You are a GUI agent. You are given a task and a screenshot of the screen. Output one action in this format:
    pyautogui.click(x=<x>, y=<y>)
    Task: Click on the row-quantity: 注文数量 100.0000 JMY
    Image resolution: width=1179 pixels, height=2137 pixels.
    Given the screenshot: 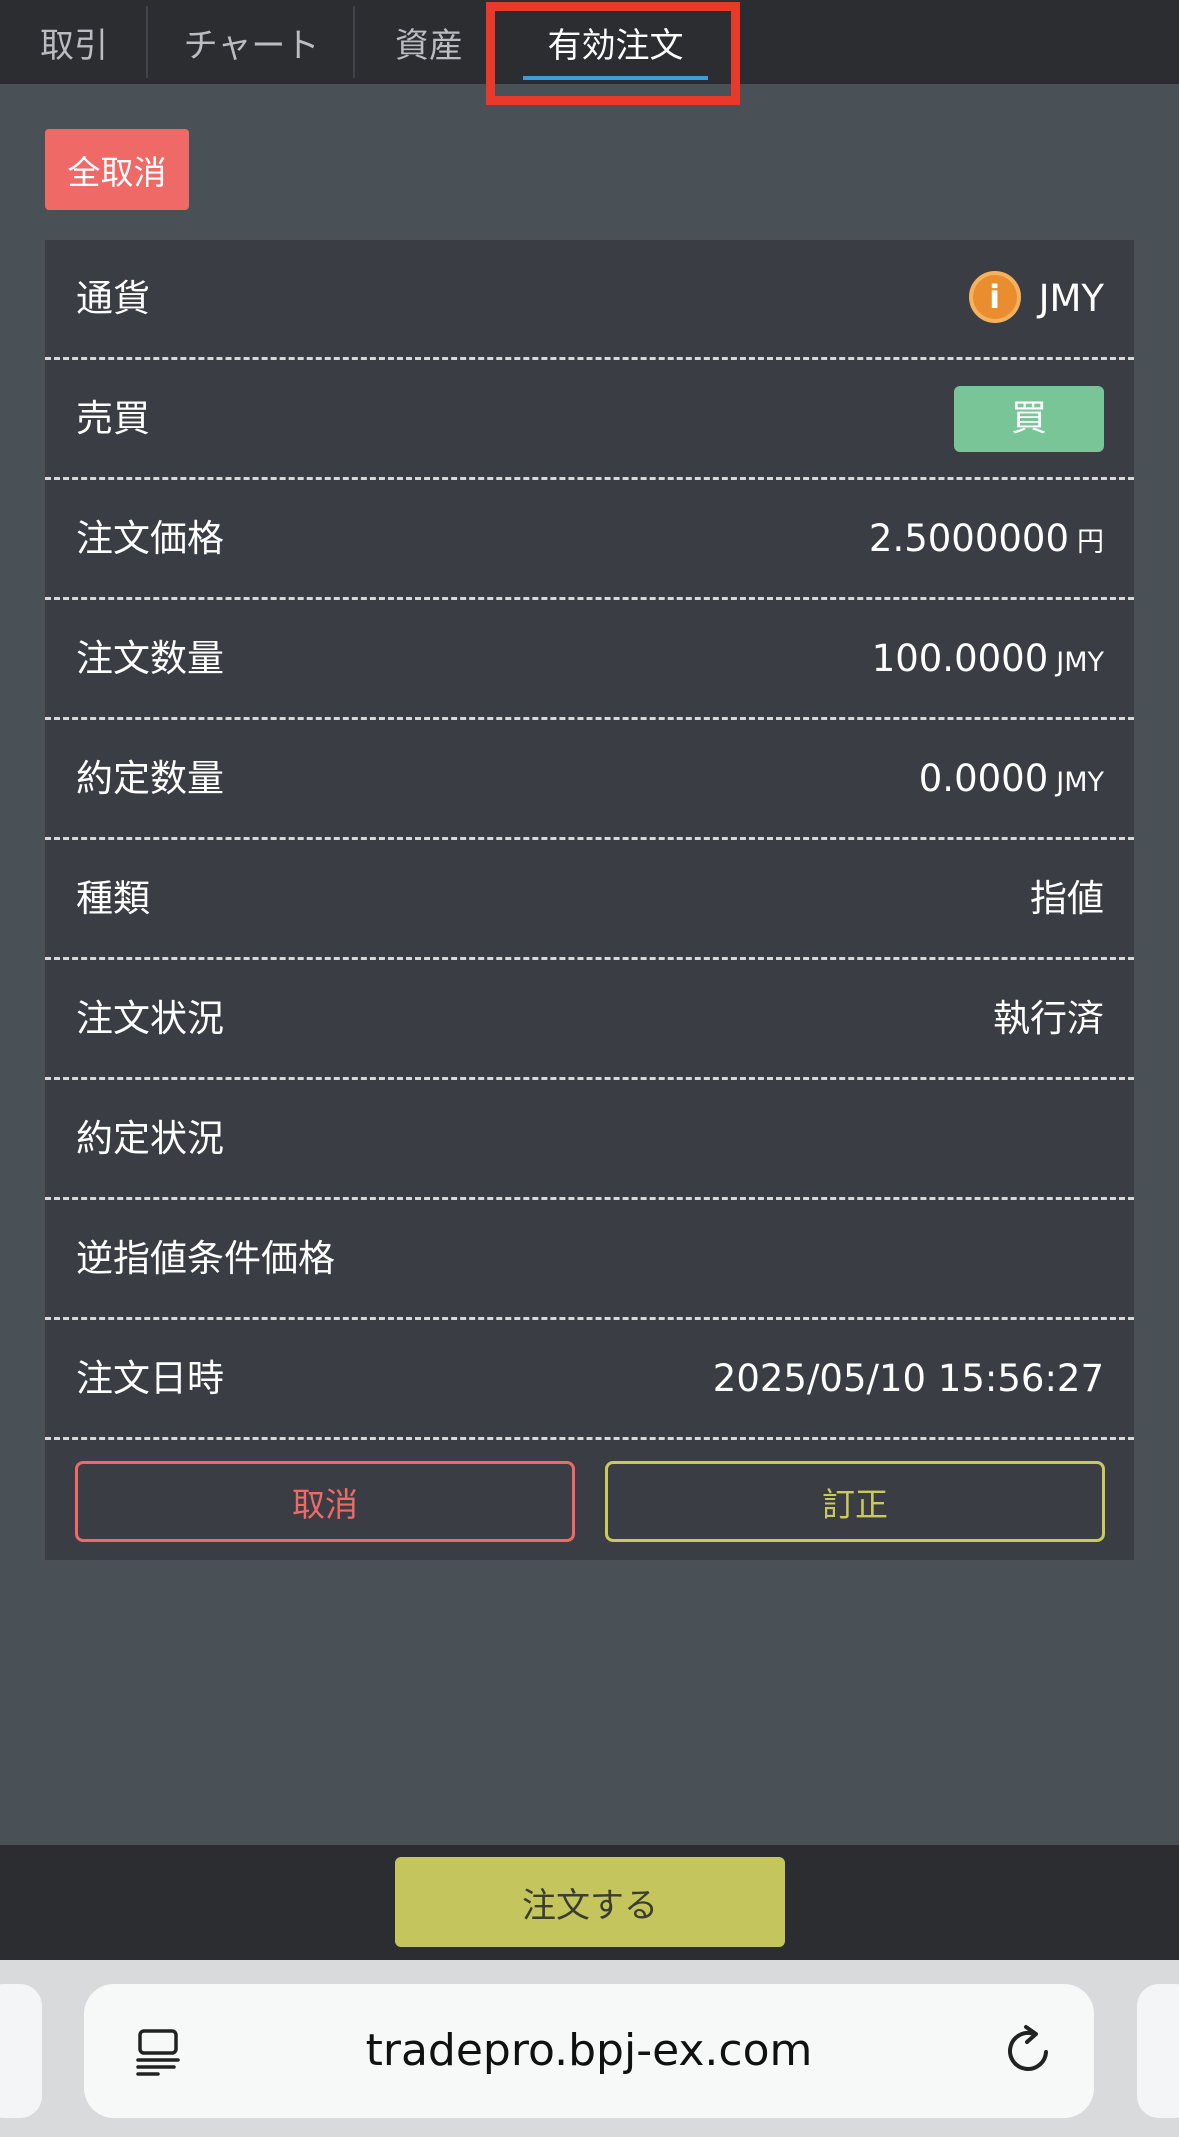 What is the action you would take?
    pyautogui.click(x=589, y=660)
    